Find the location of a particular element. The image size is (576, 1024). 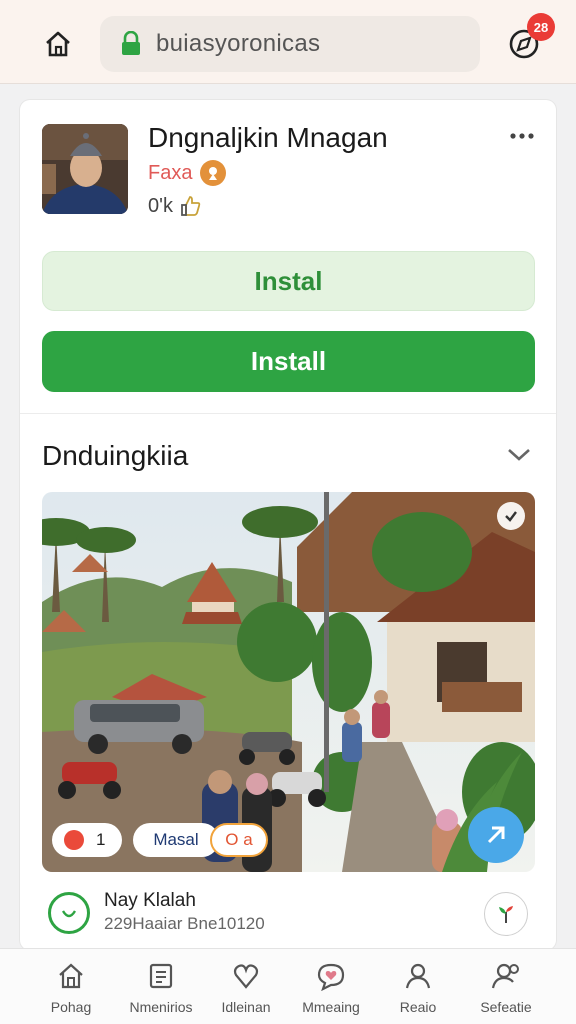

nav-item-messages: Mmeaing is located at coordinates (331, 989).